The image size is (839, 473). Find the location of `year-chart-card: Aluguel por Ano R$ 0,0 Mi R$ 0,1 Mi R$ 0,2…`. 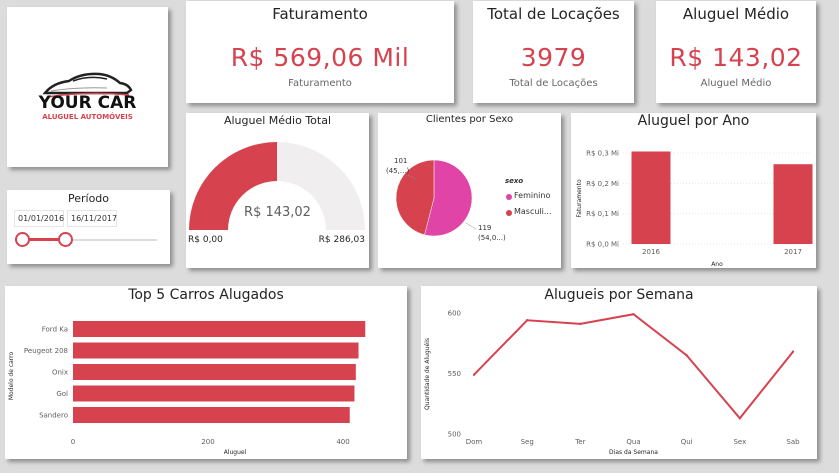

year-chart-card: Aluguel por Ano R$ 0,0 Mi R$ 0,1 Mi R$ 0,2… is located at coordinates (693, 190).